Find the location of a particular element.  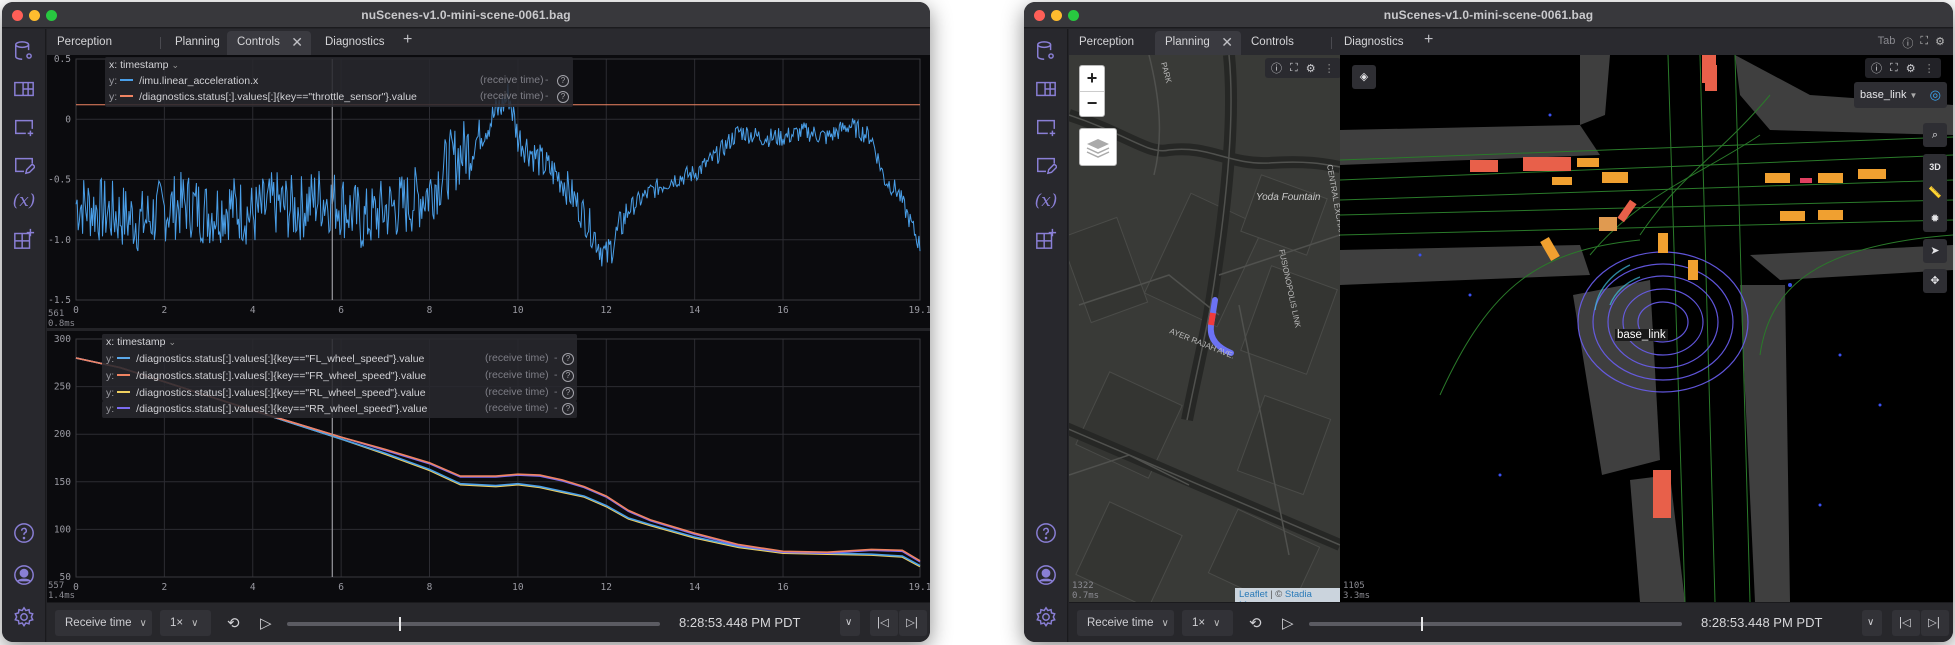

ruler-icon: 📏 is located at coordinates (1935, 193).